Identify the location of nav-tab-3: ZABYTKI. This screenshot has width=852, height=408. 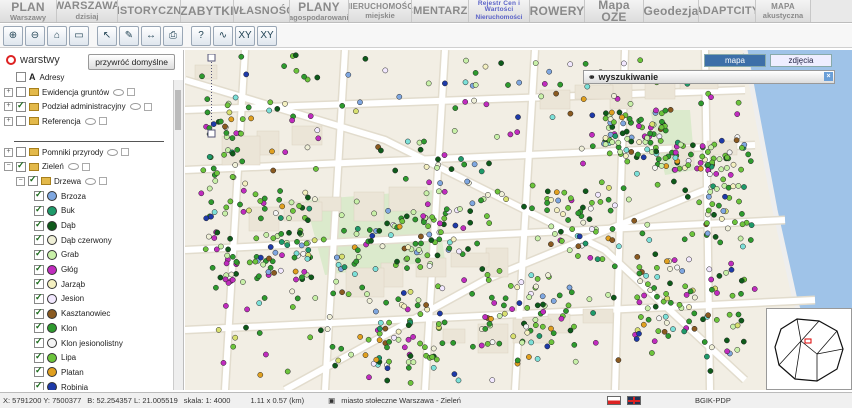
(207, 11).